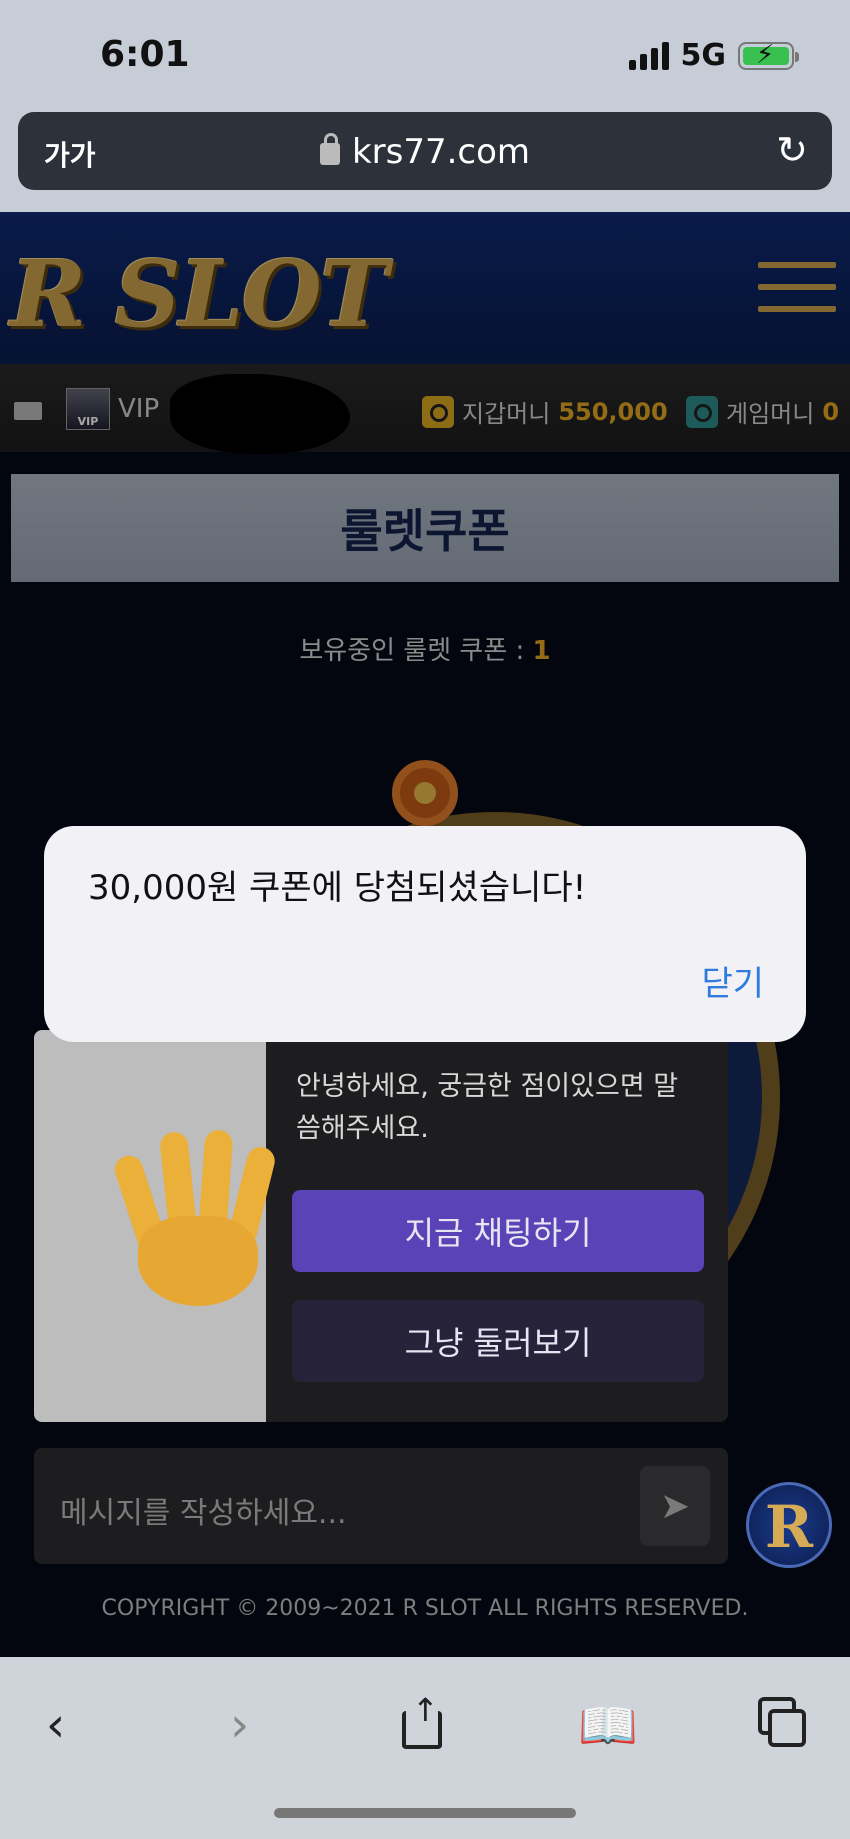  I want to click on status-time: 6:01, so click(145, 54).